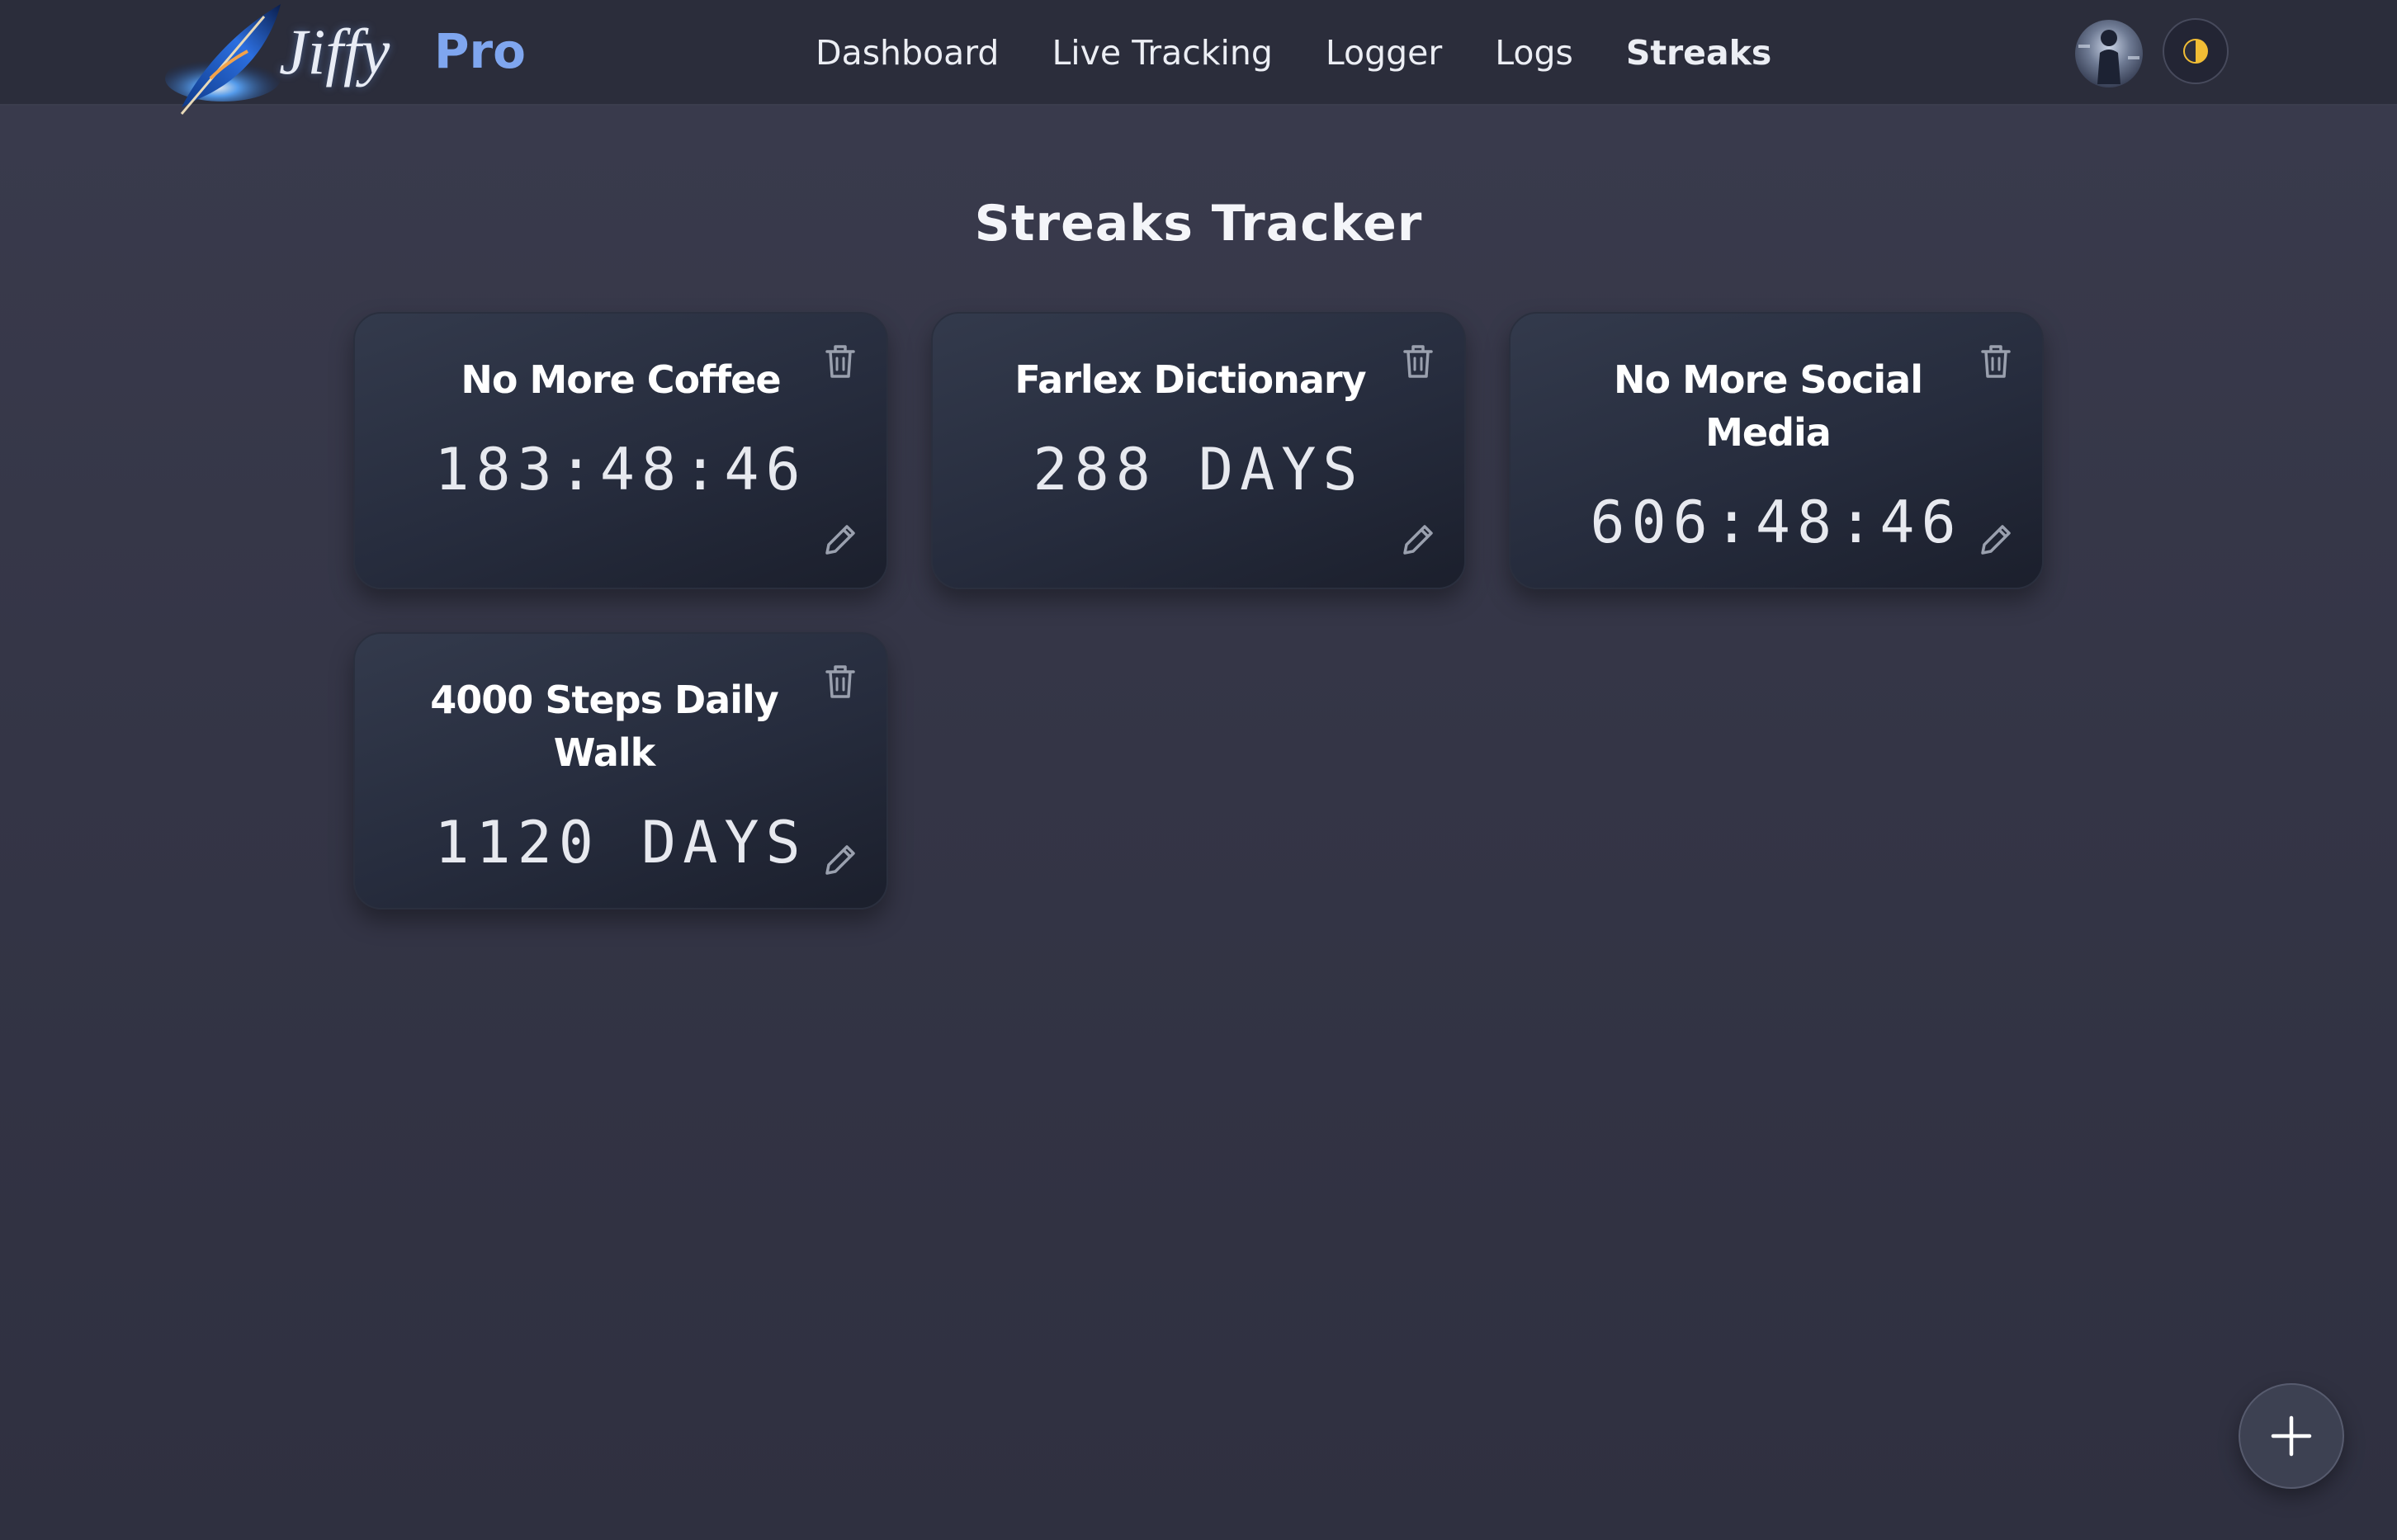 The height and width of the screenshot is (1540, 2397). What do you see at coordinates (480, 51) in the screenshot?
I see `brand-tier: Pro` at bounding box center [480, 51].